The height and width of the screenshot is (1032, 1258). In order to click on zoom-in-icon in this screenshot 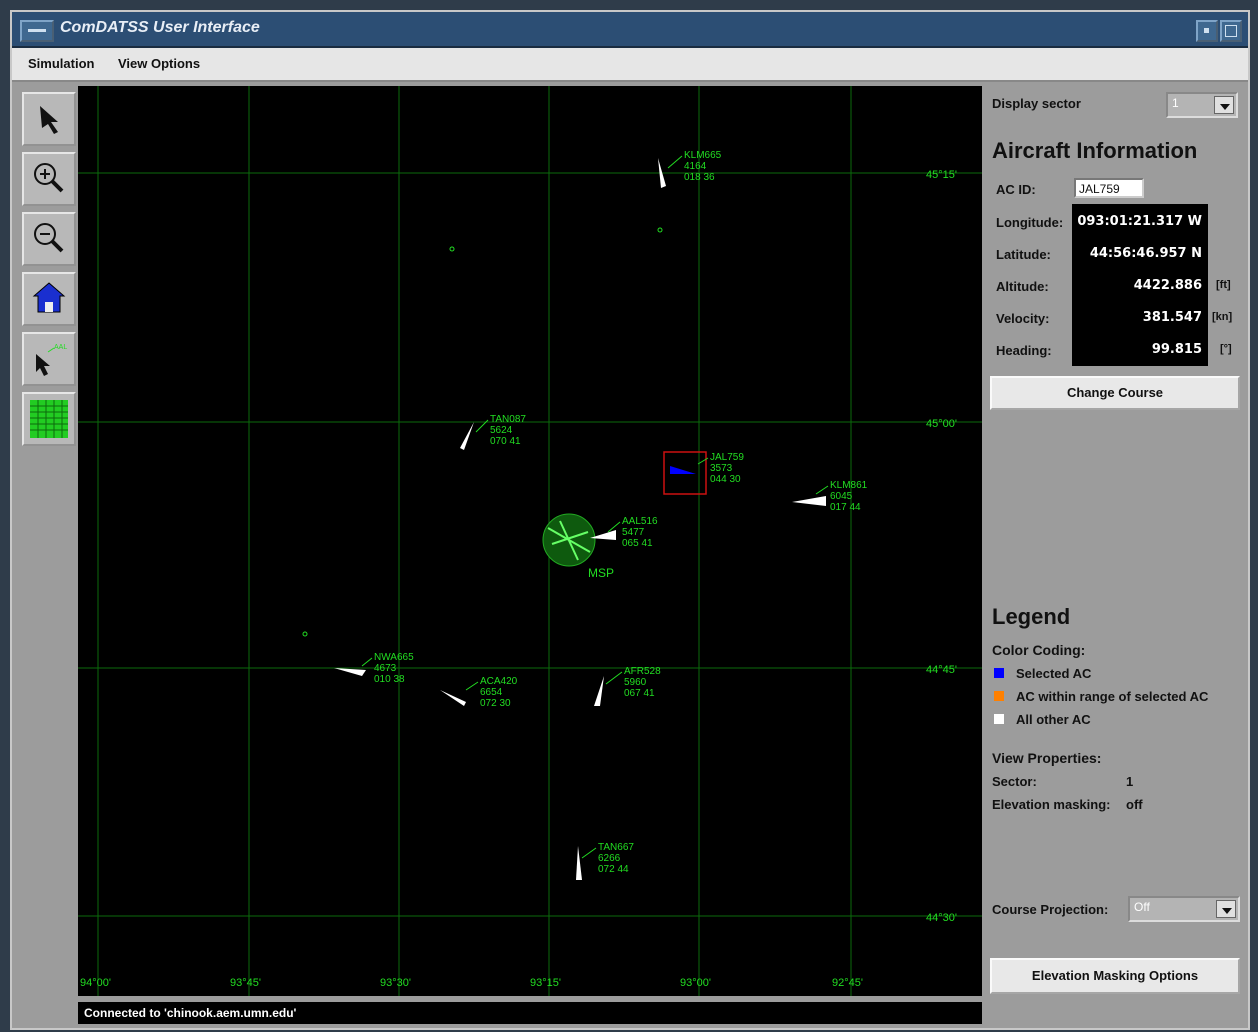, I will do `click(49, 178)`.